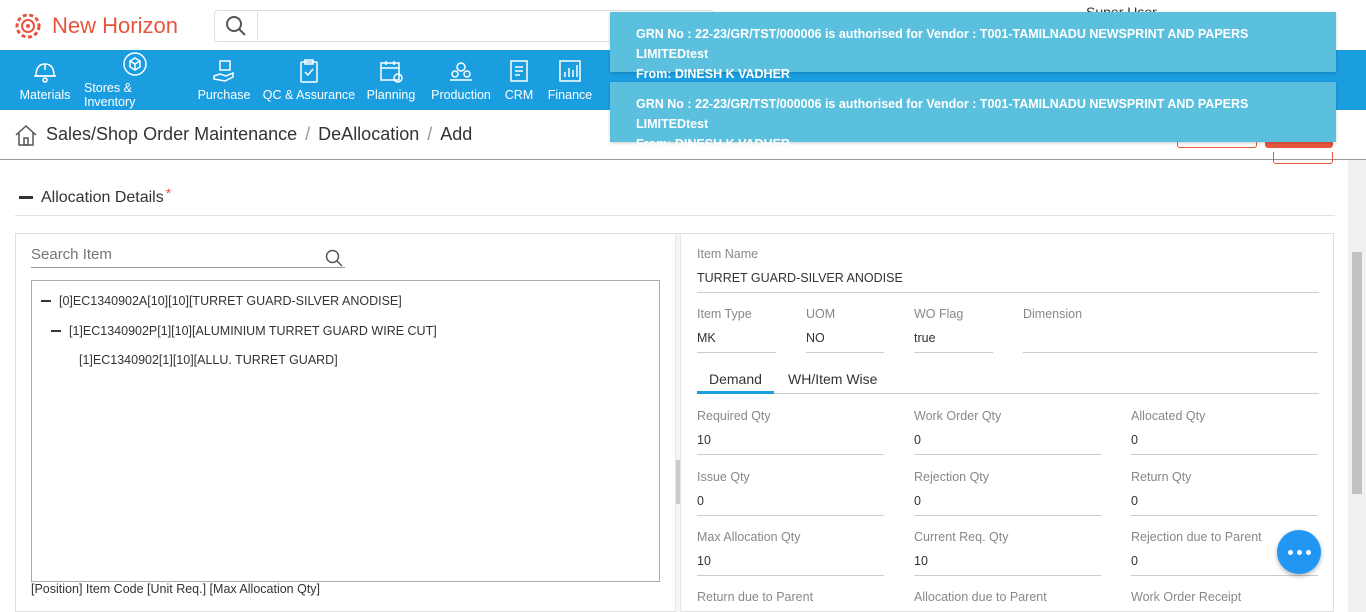 The height and width of the screenshot is (612, 1366). Describe the element at coordinates (570, 95) in the screenshot. I see `nav-label: Finance` at that location.